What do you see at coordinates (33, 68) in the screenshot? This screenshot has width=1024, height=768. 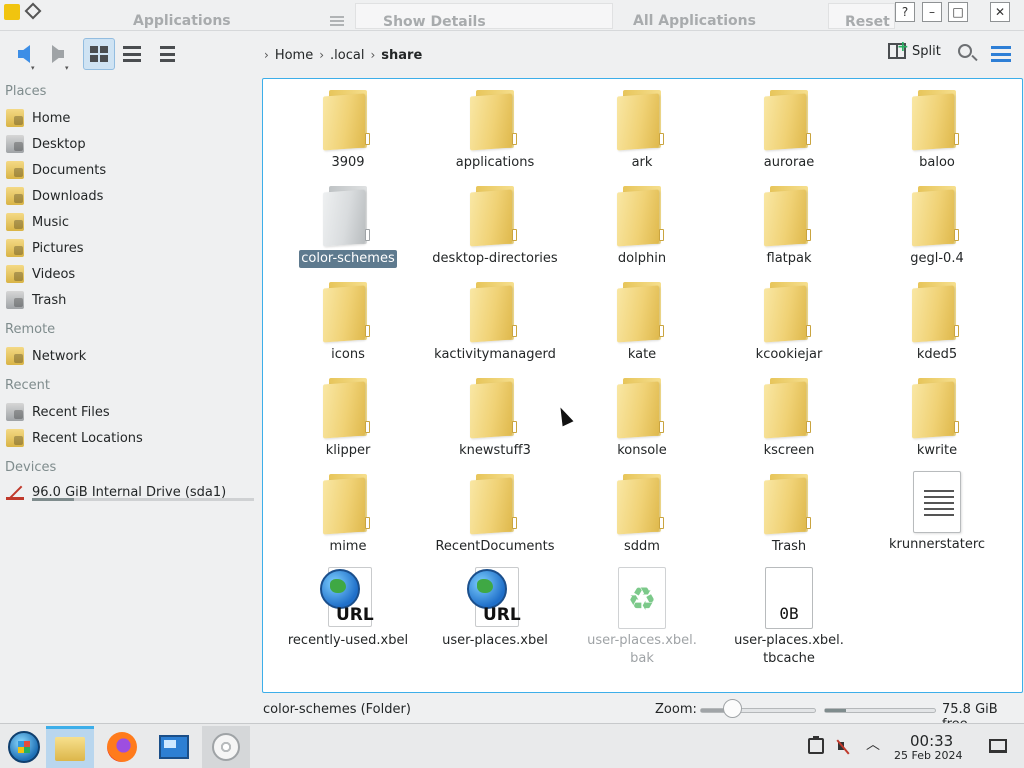 I see `back-history-icon: ▾` at bounding box center [33, 68].